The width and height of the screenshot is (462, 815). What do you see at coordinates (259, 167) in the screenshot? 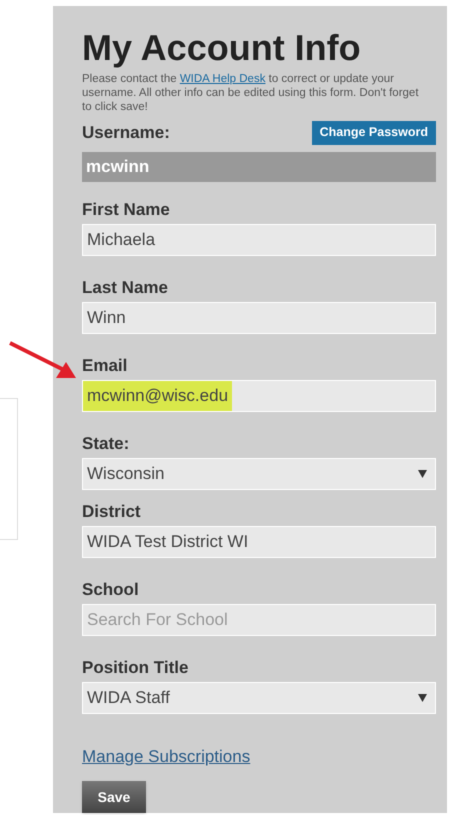
I see `username-value: mcwinn` at bounding box center [259, 167].